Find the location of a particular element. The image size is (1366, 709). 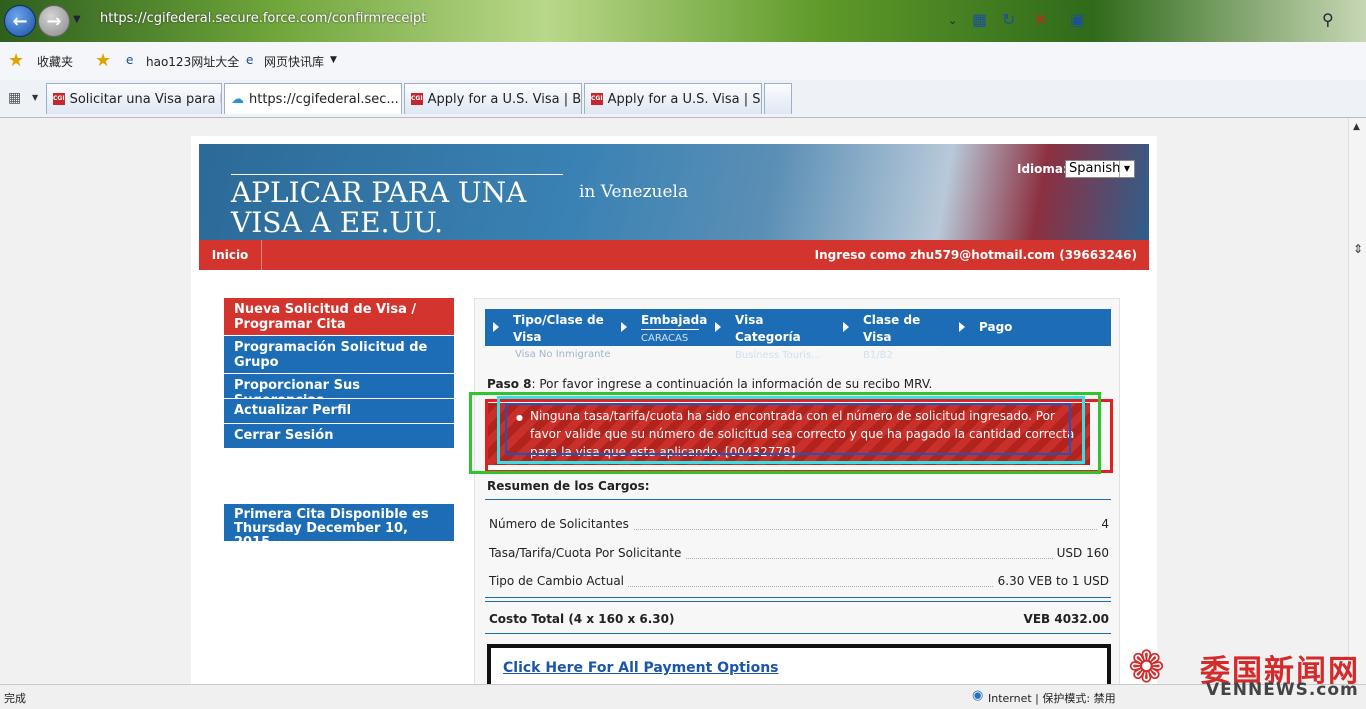

step-tipo-clase: Tipo/Clase de Visa is located at coordinates (563, 329).